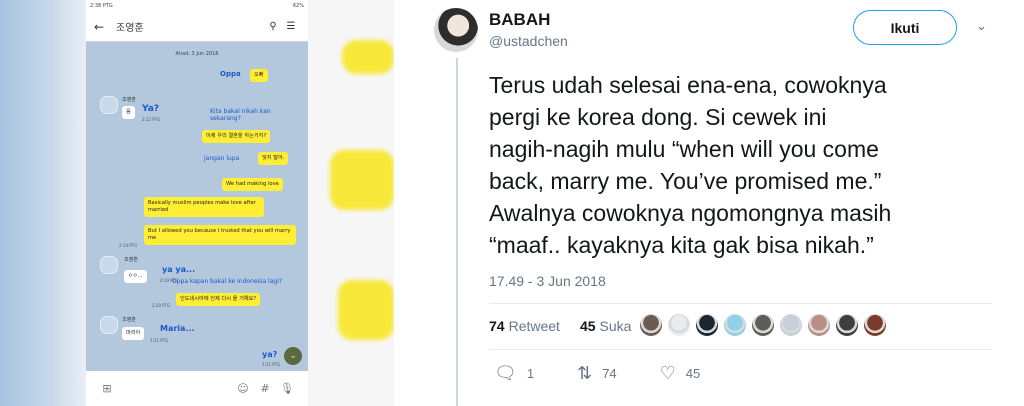 The width and height of the screenshot is (1024, 406). I want to click on microphone-icon: 🎙, so click(287, 388).